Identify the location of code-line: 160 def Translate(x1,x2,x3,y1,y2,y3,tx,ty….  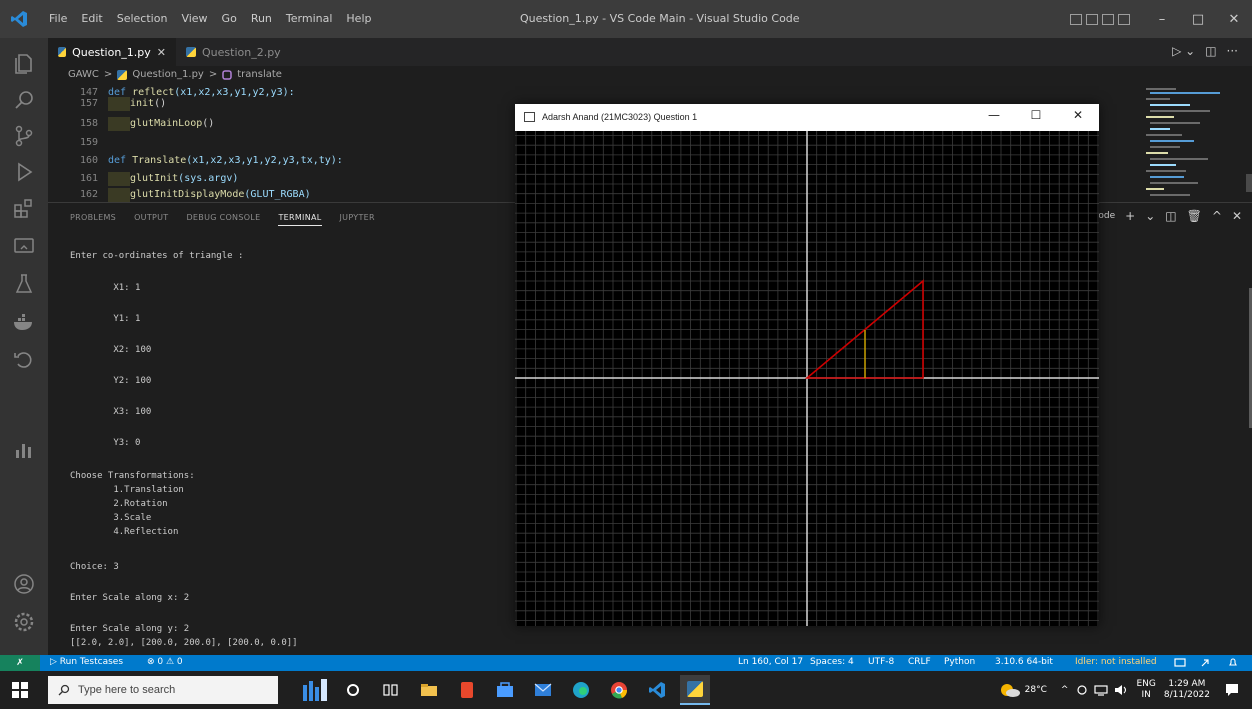
(211, 160).